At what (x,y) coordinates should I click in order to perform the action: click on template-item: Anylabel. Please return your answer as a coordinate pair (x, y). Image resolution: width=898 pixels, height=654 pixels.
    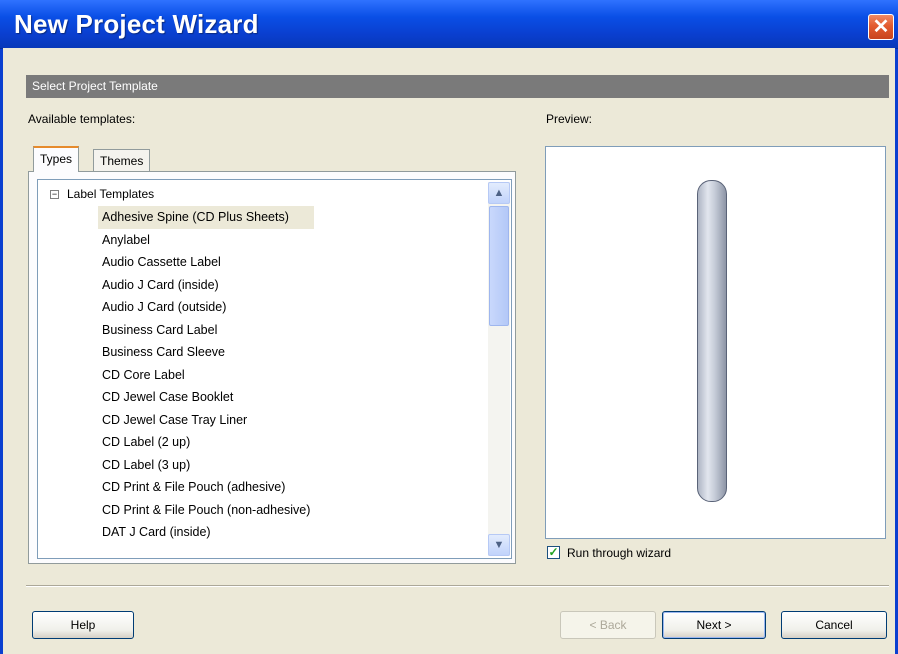
    Looking at the image, I should click on (206, 240).